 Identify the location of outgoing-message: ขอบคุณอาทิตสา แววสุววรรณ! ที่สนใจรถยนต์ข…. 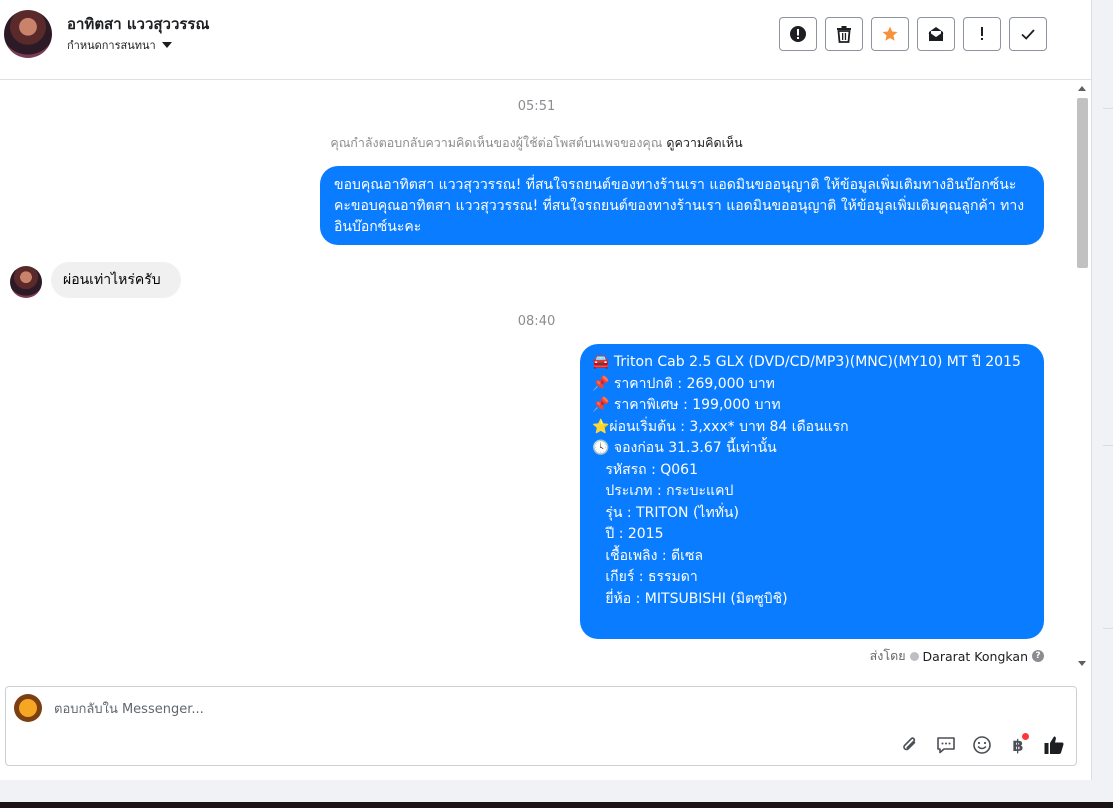
(682, 205).